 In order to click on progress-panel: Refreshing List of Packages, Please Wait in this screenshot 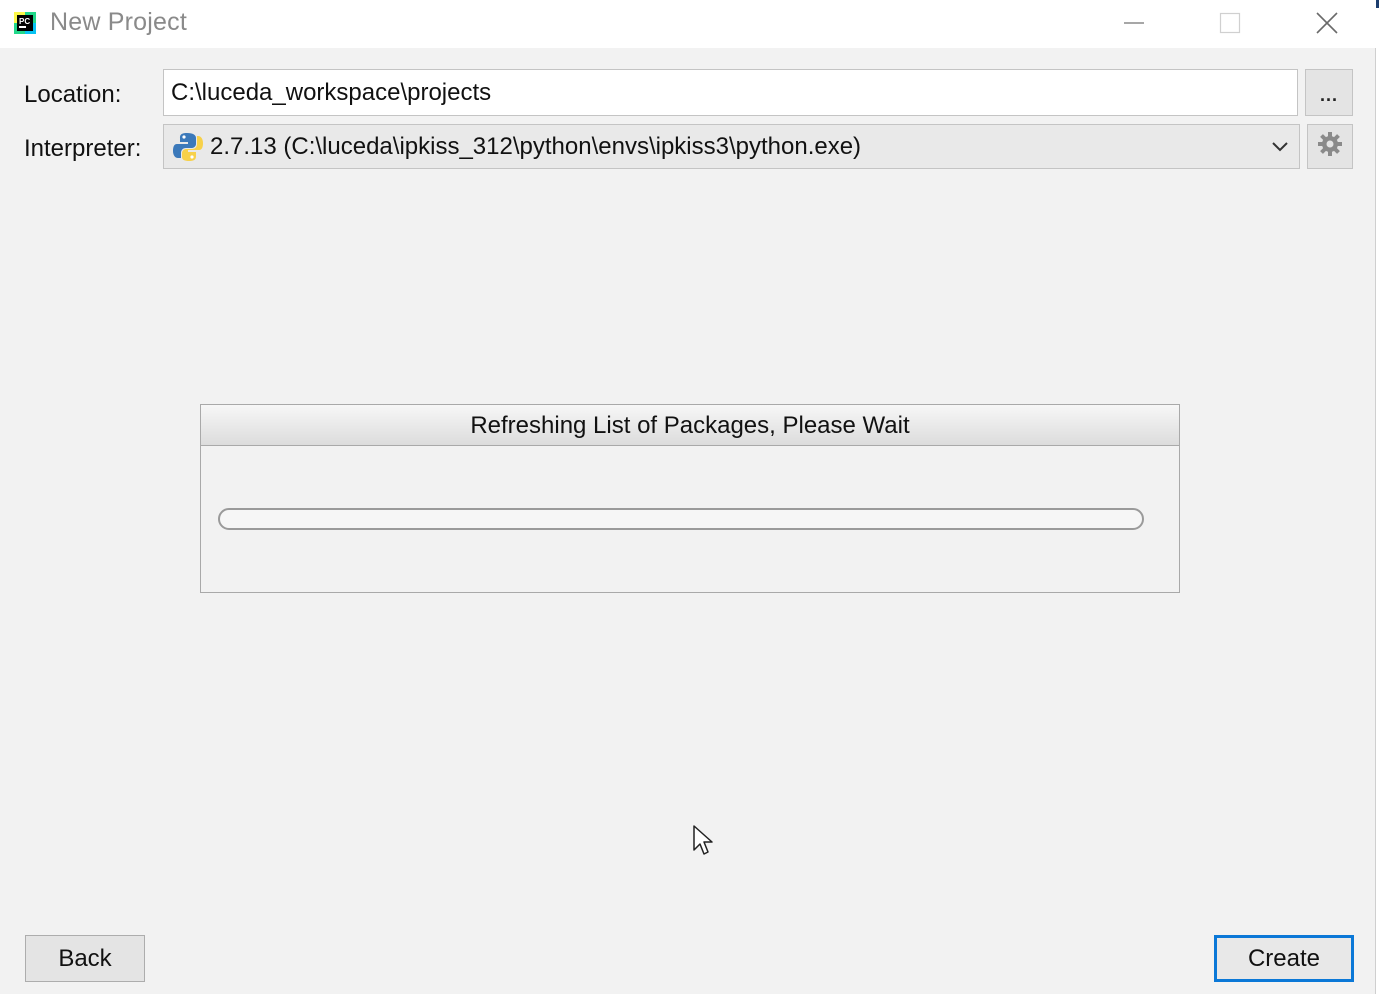, I will do `click(690, 498)`.